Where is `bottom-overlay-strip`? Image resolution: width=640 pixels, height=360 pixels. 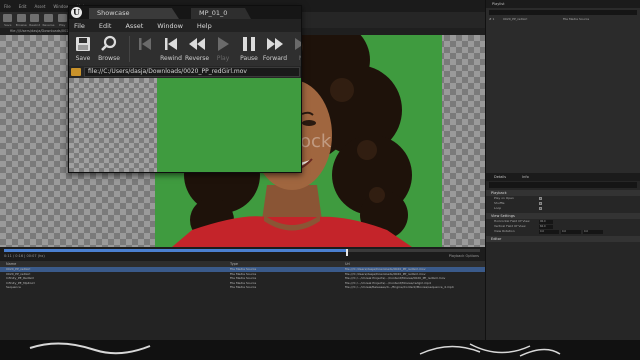 bottom-overlay-strip is located at coordinates (320, 350).